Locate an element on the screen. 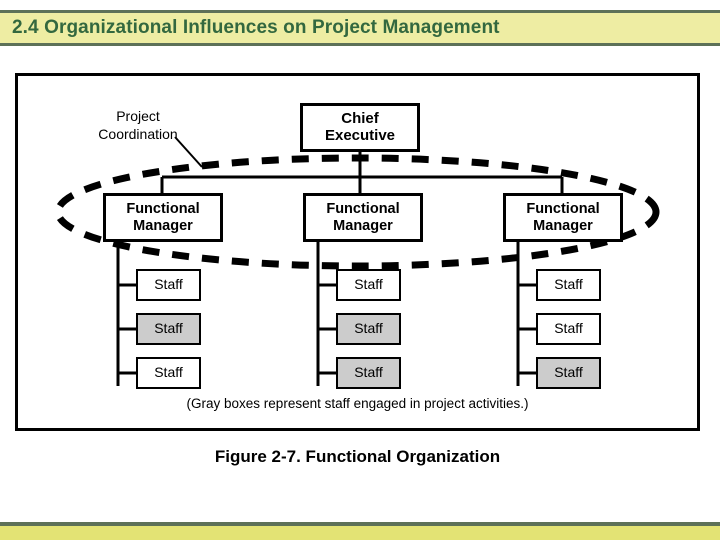 This screenshot has width=720, height=540. node-functional-manager-1-line2: Manager is located at coordinates (163, 225).